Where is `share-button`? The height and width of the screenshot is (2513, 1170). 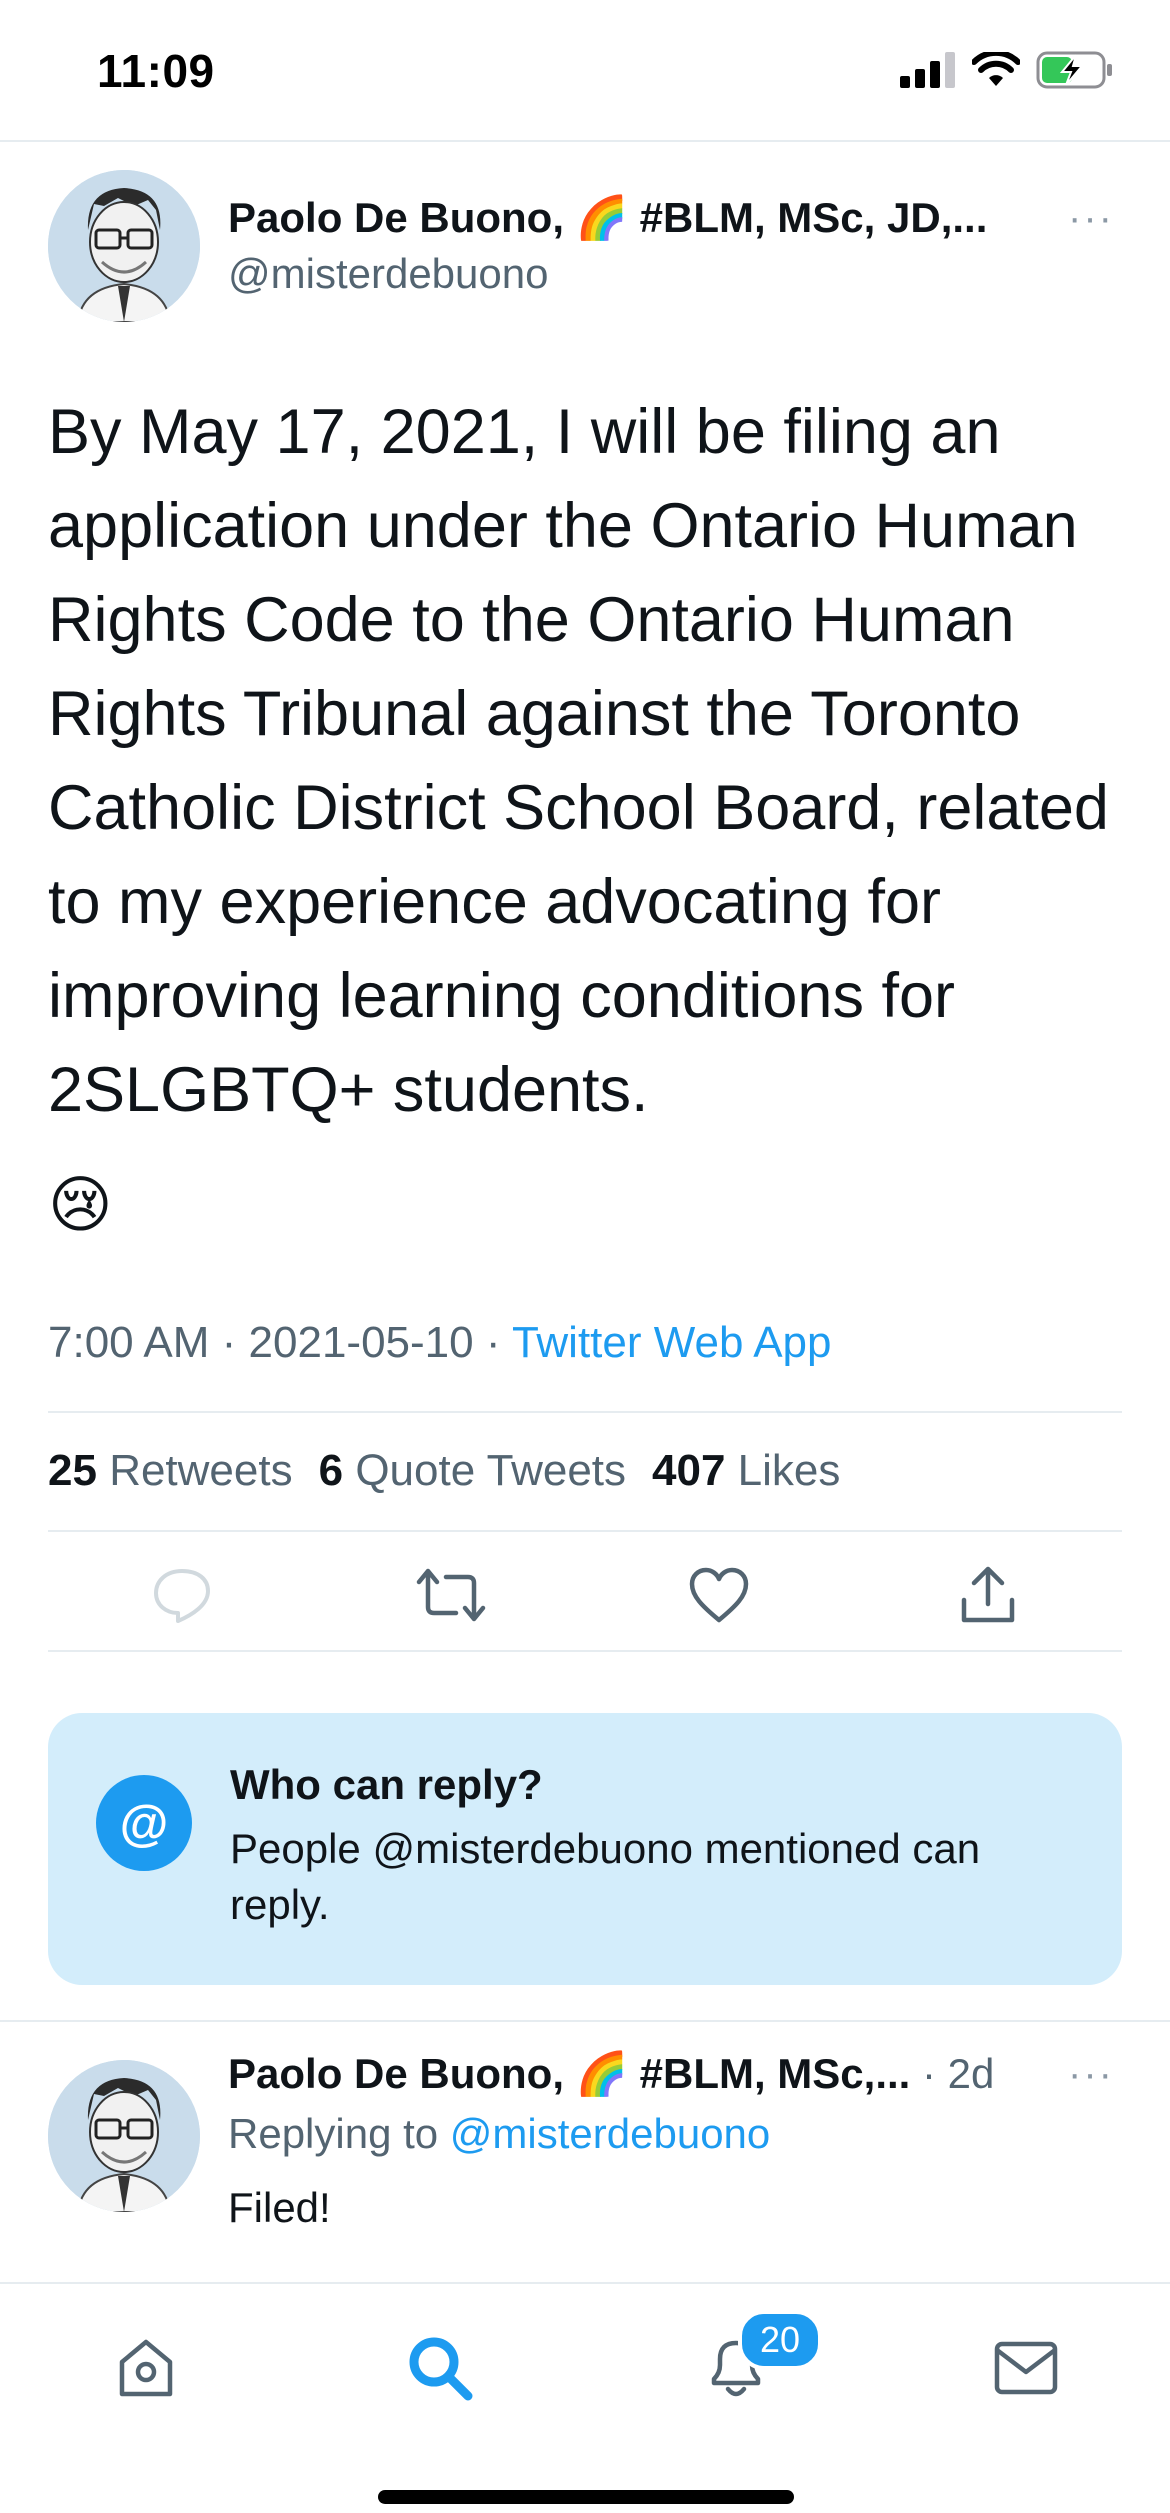
share-button is located at coordinates (988, 1595).